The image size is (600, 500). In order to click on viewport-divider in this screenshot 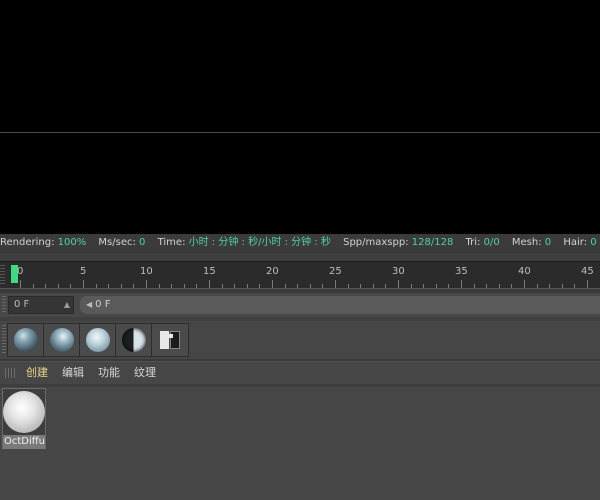, I will do `click(300, 132)`.